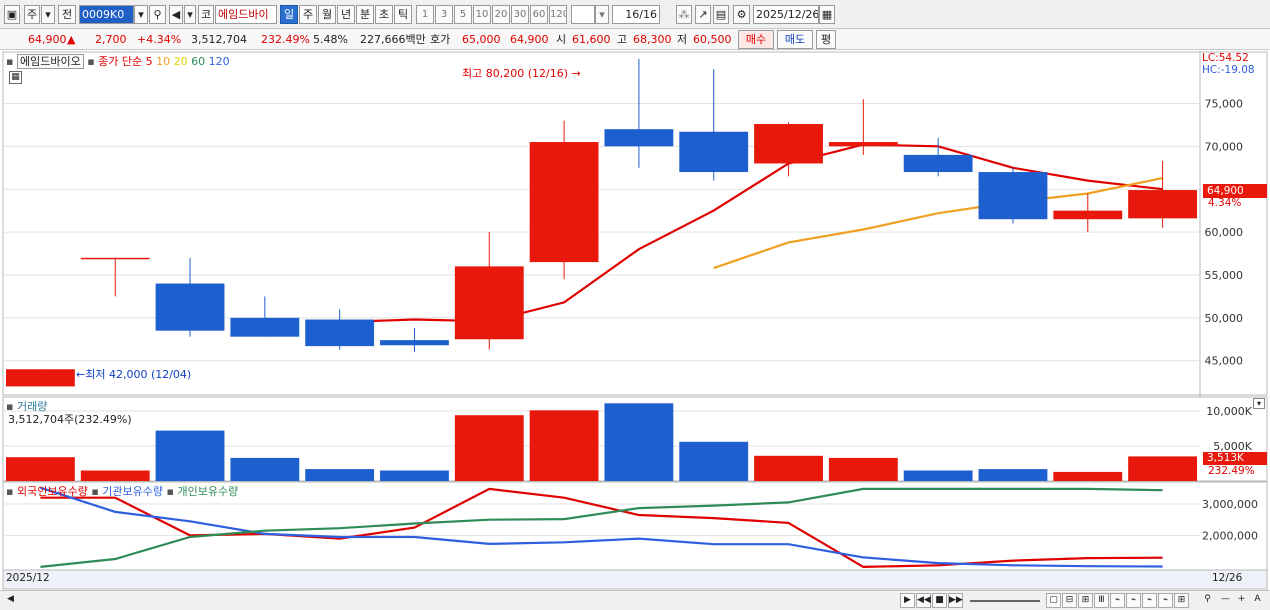  Describe the element at coordinates (482, 14) in the screenshot. I see `interval-button-3: 10` at that location.